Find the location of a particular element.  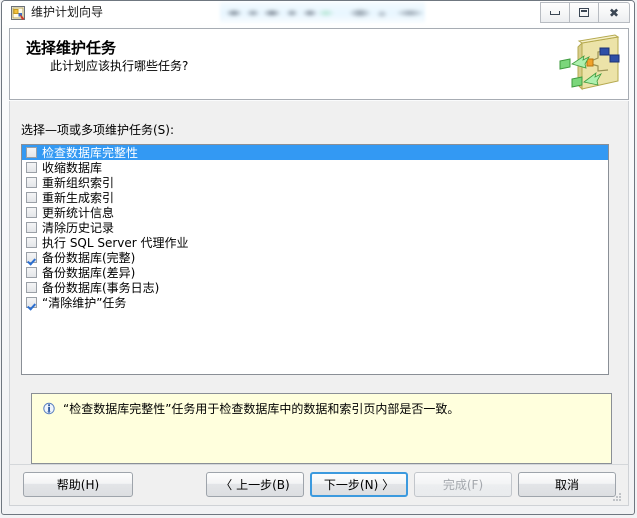

task-list-item: 检查数据库完整性 is located at coordinates (315, 152).